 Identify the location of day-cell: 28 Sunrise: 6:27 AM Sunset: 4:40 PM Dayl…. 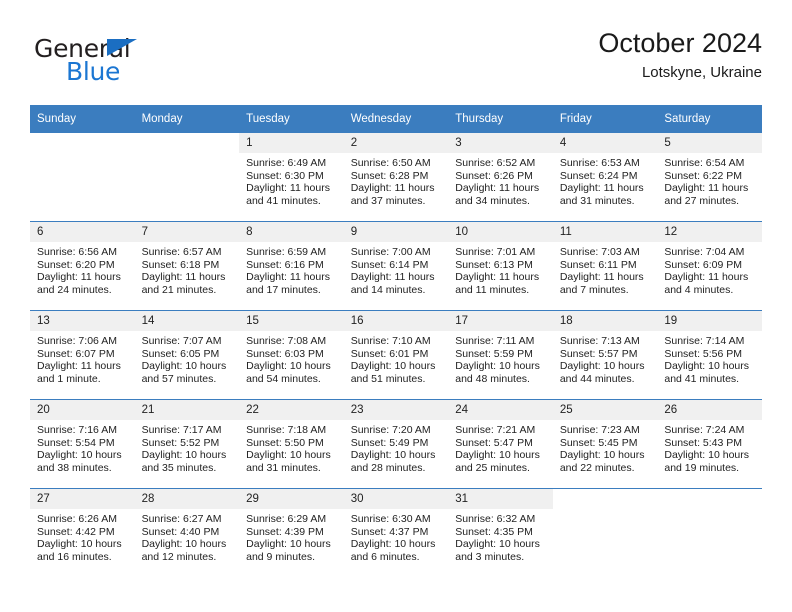
(187, 532).